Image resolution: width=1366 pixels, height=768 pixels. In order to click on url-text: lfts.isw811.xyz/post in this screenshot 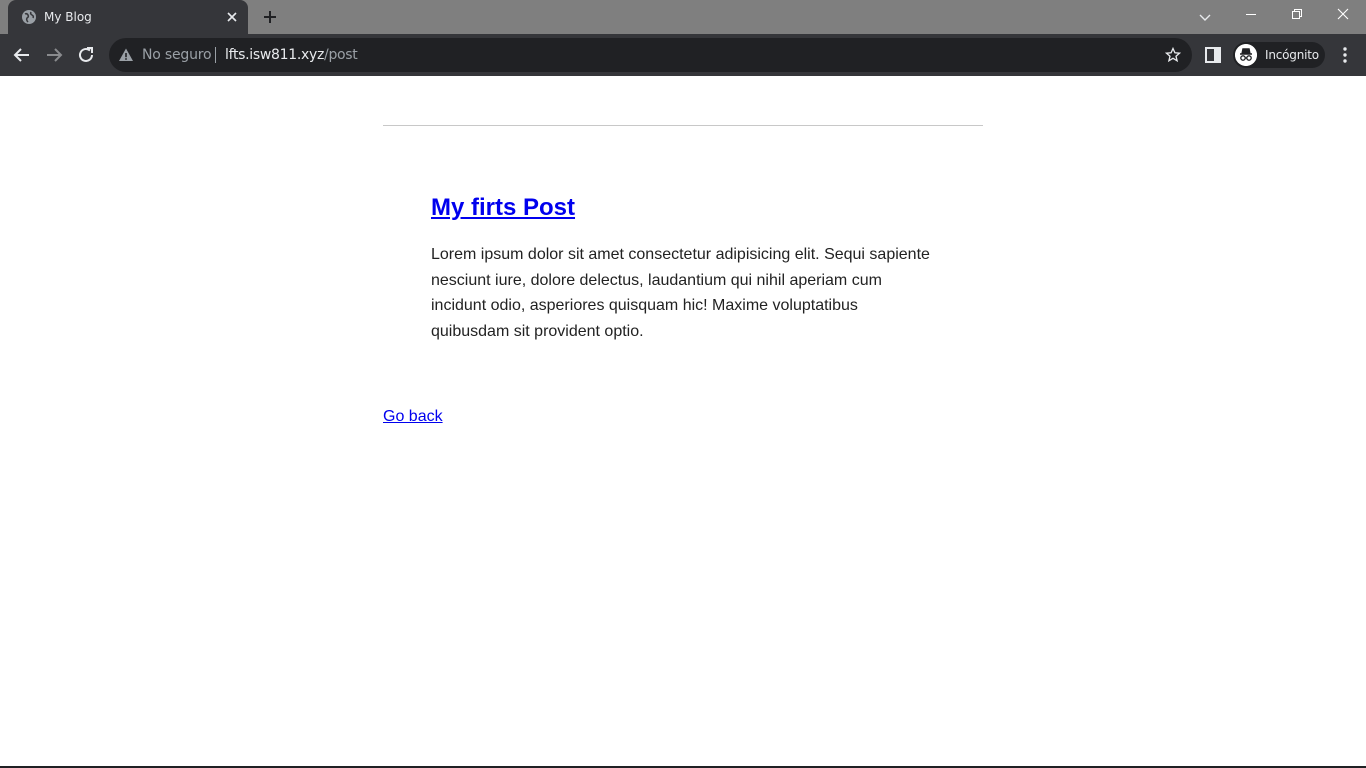, I will do `click(291, 55)`.